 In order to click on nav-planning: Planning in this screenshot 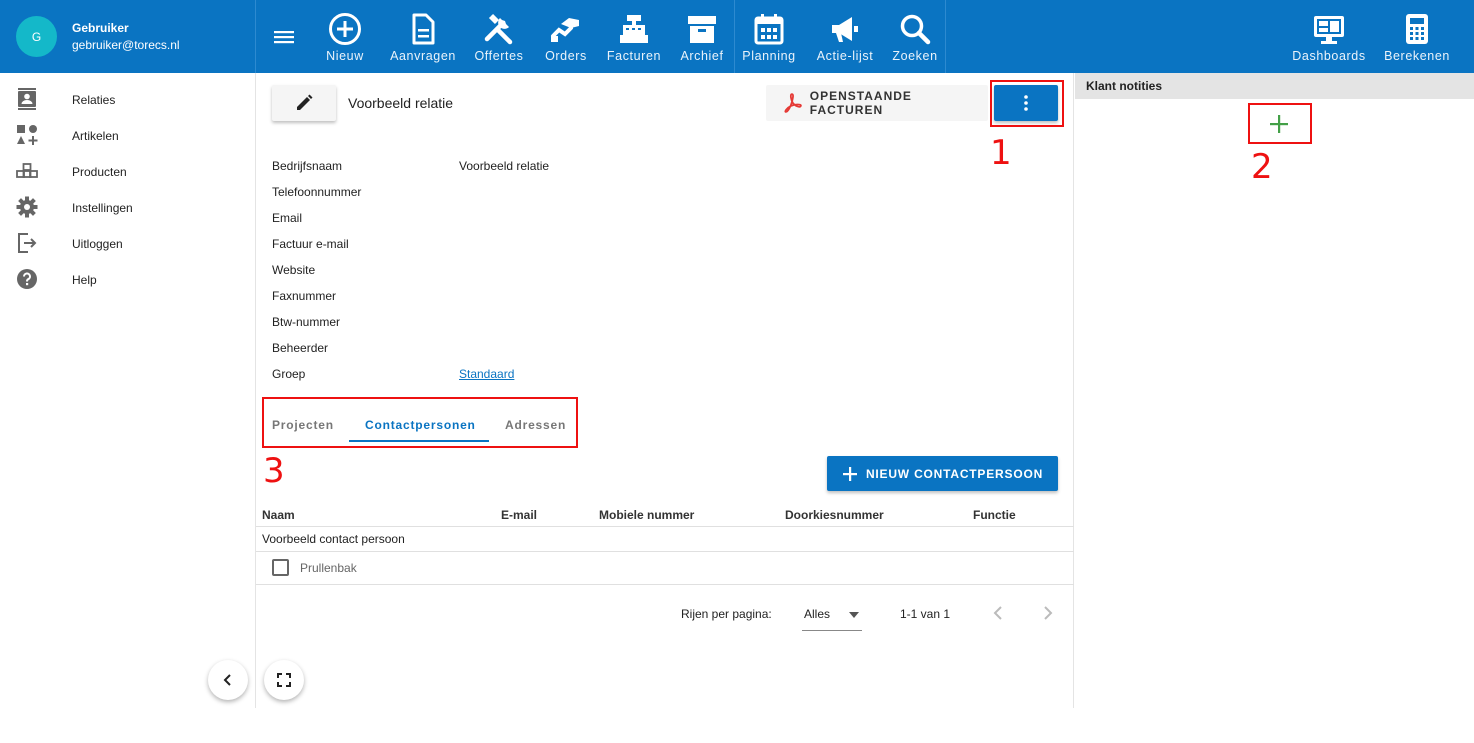, I will do `click(769, 36)`.